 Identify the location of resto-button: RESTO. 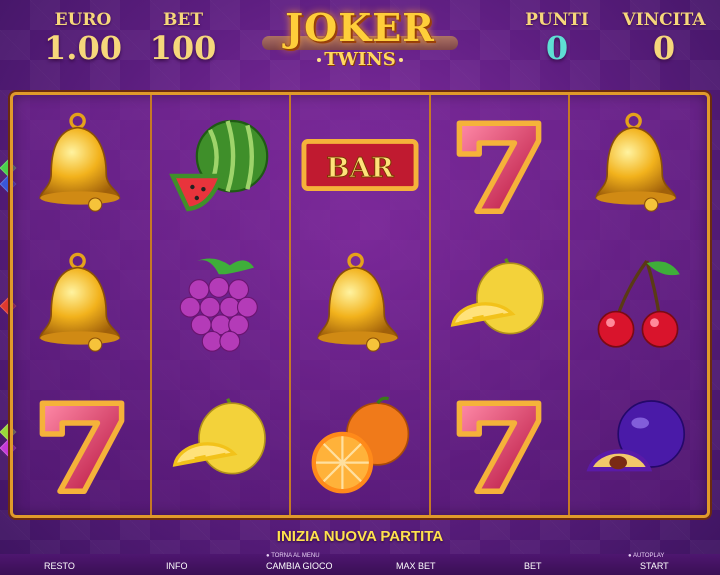
(59, 566).